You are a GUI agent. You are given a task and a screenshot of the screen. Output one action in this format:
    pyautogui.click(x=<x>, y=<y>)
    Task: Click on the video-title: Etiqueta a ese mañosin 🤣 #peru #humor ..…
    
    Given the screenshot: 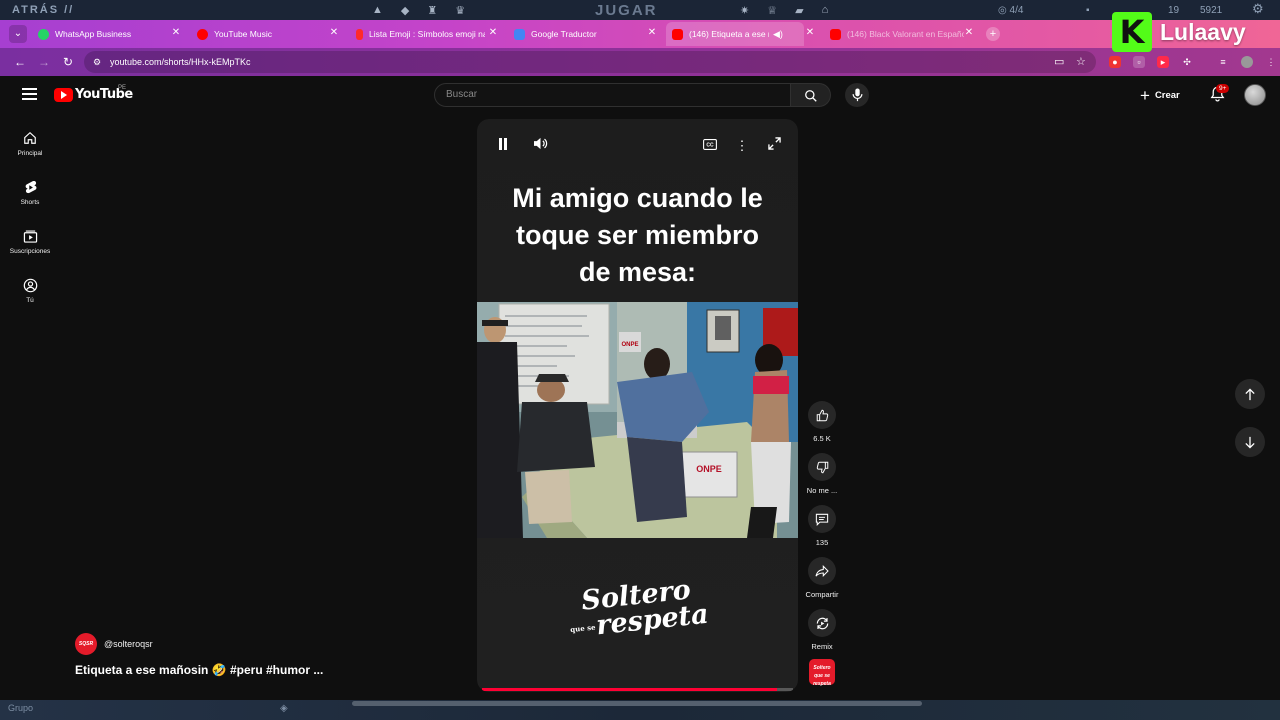 What is the action you would take?
    pyautogui.click(x=199, y=670)
    